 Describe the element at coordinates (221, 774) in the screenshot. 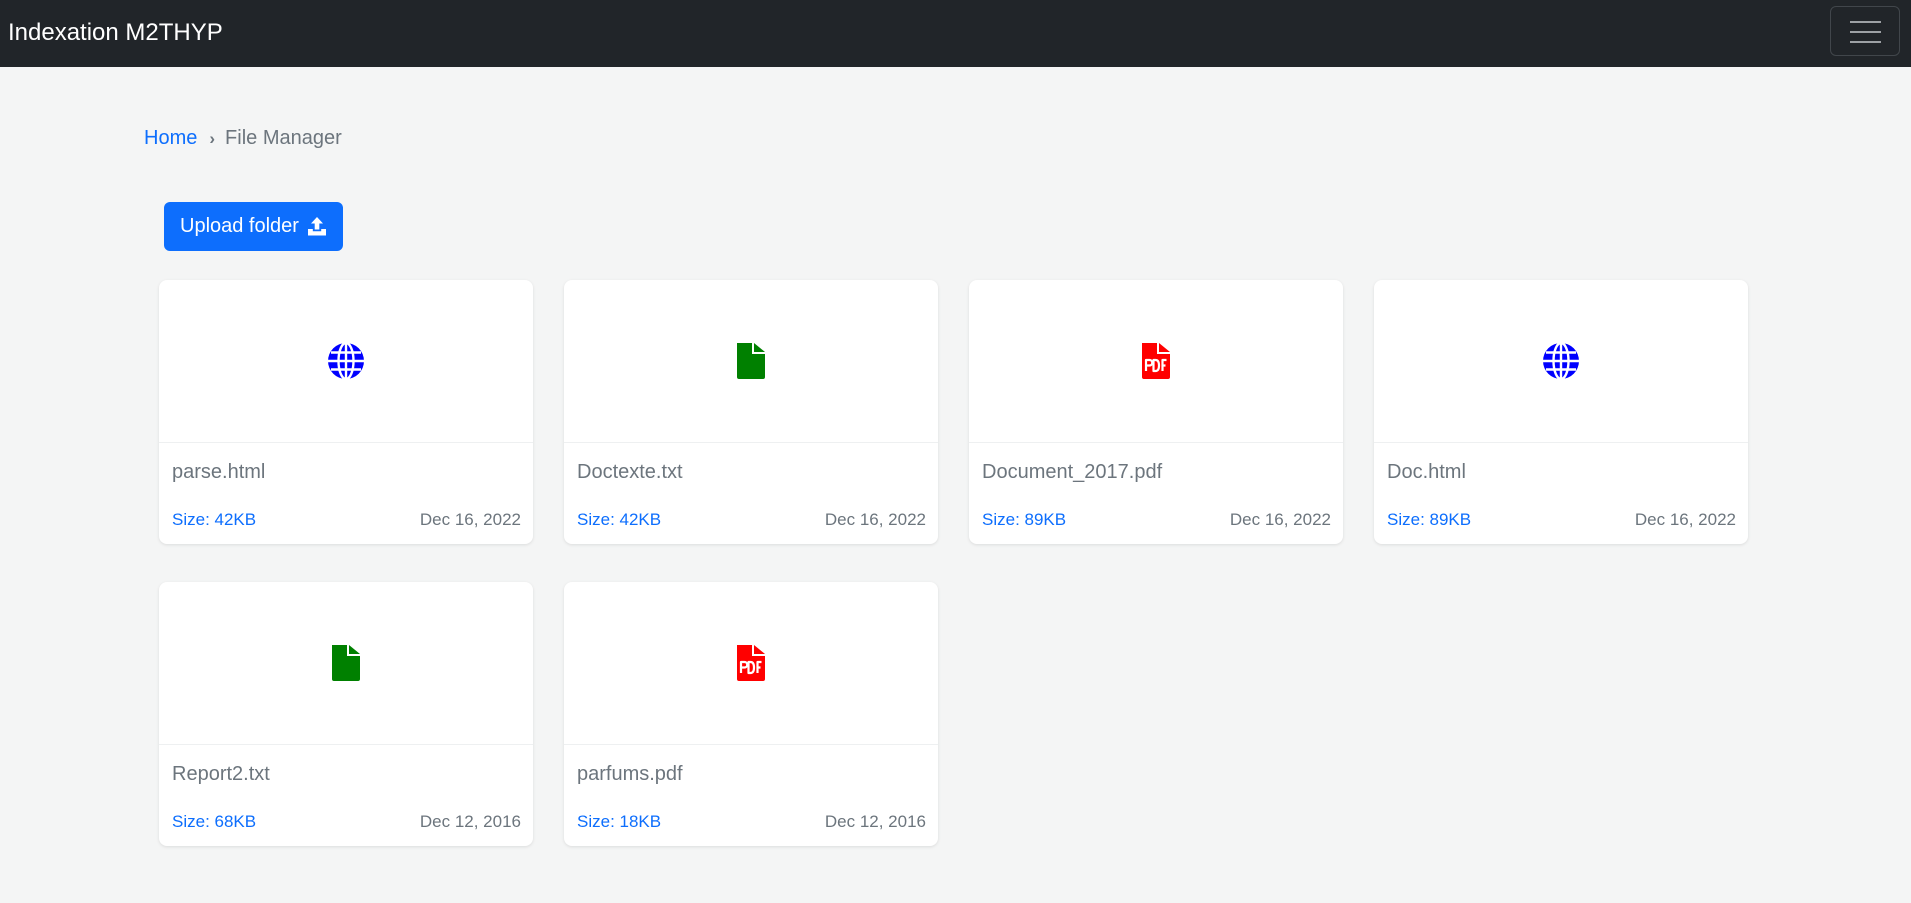

I see `file-name: Report2.txt` at that location.